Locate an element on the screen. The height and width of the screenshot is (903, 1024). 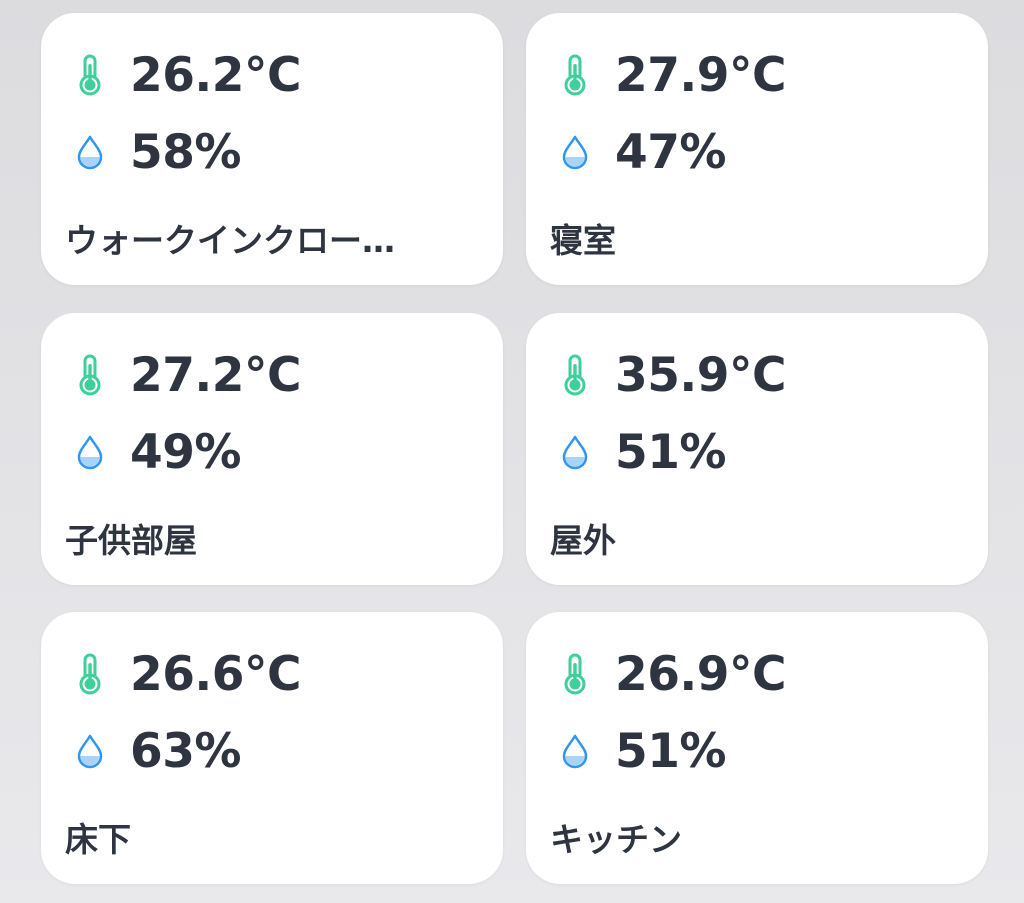
temperature-row: 35.9°C is located at coordinates (672, 375).